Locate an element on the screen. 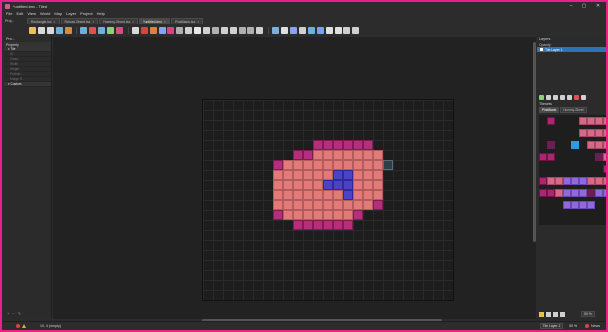 This screenshot has height=332, width=608. duplicate-layer-icon is located at coordinates (569, 97).